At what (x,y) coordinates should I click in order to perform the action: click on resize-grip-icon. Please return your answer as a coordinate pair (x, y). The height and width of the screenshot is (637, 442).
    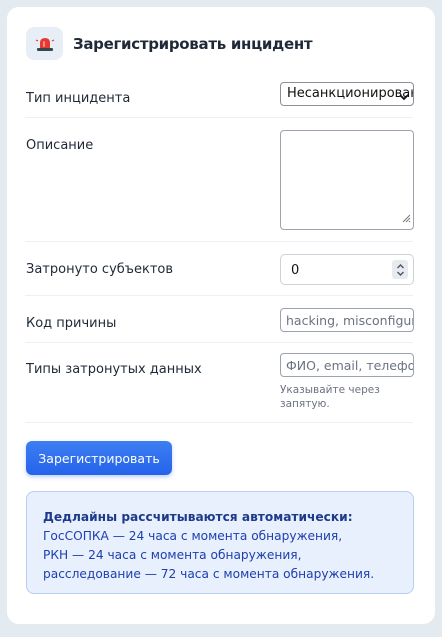
    Looking at the image, I should click on (406, 219).